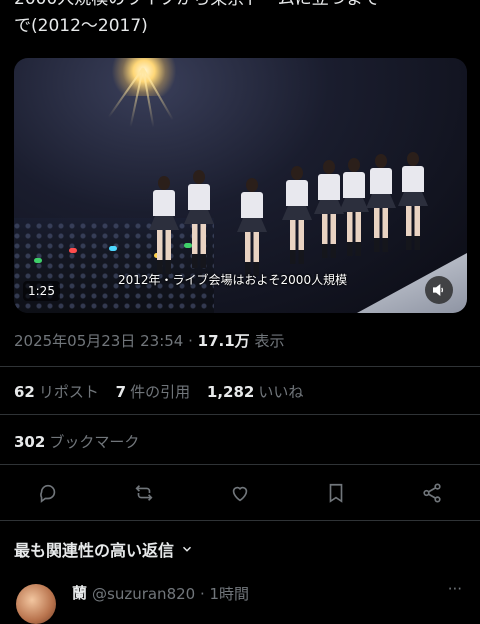 Image resolution: width=480 pixels, height=624 pixels. What do you see at coordinates (36, 604) in the screenshot?
I see `avatar` at bounding box center [36, 604].